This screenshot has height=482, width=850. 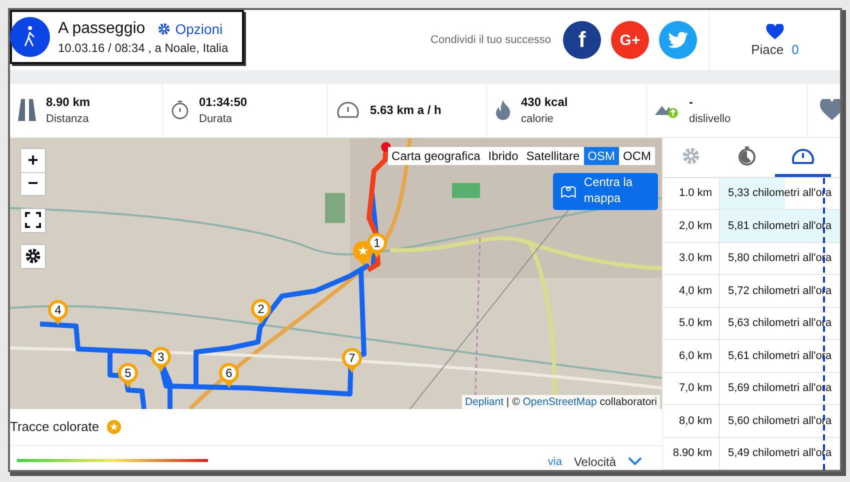 I want to click on activity-title: A passeggio, so click(x=102, y=29).